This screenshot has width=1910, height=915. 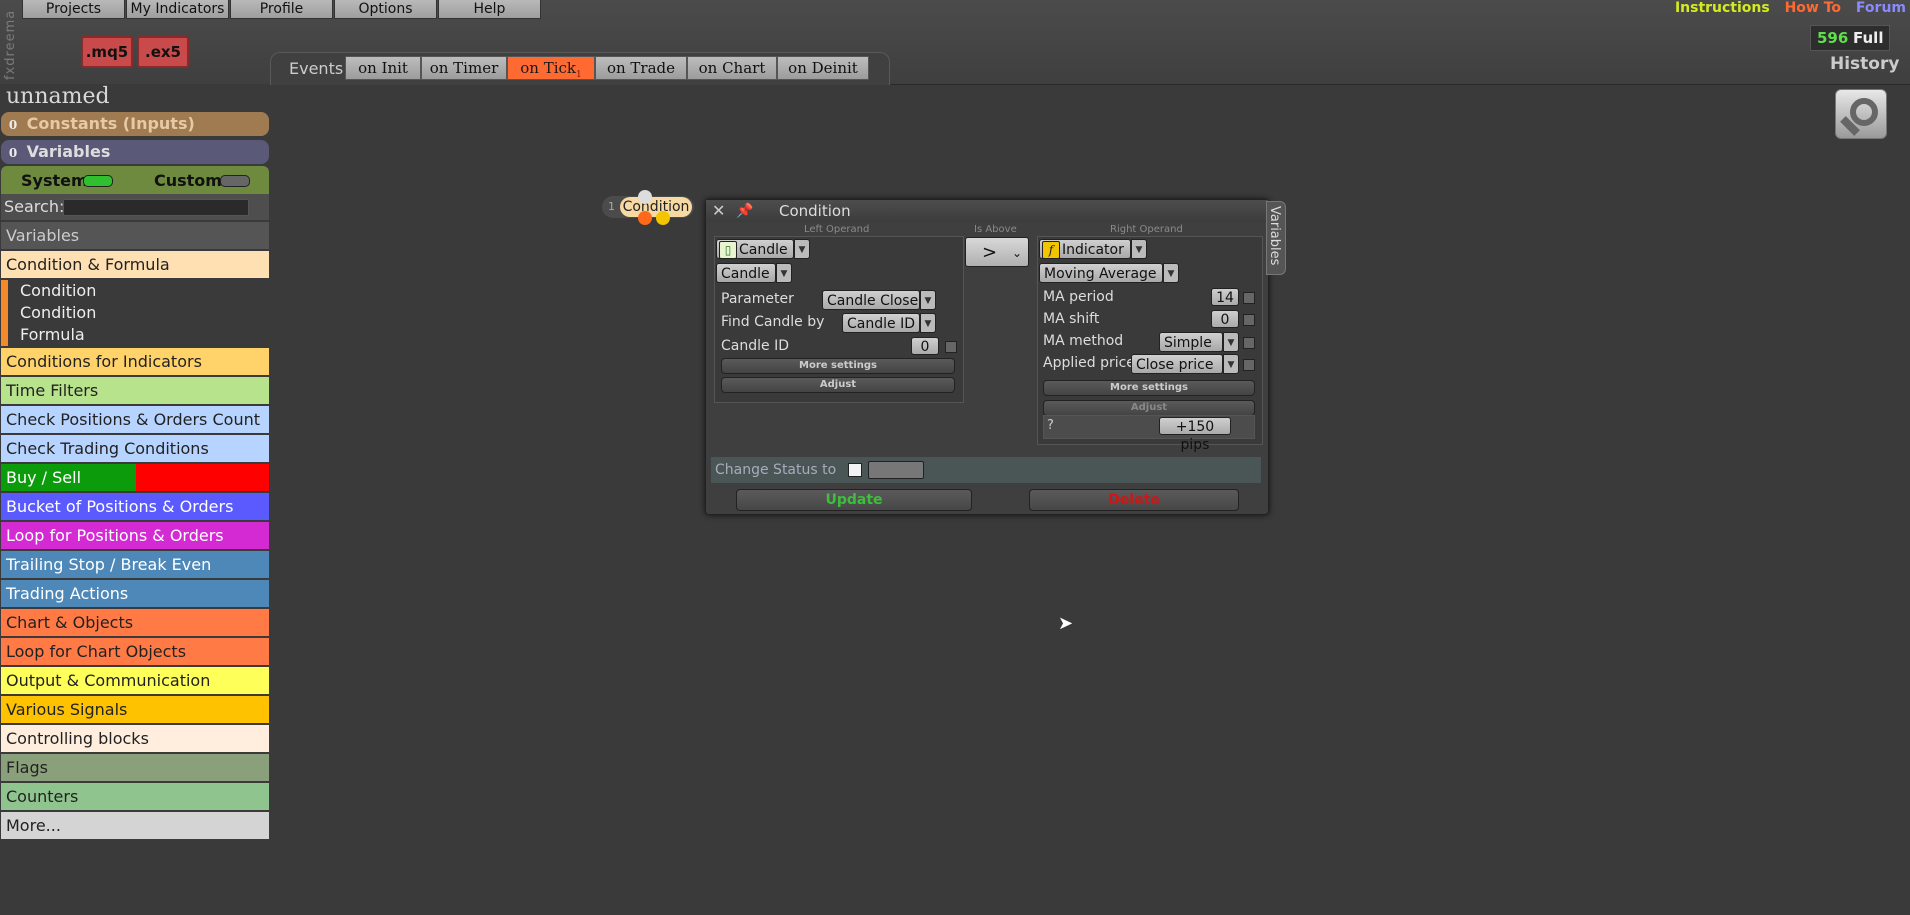 I want to click on pin-icon: 📌, so click(x=744, y=211).